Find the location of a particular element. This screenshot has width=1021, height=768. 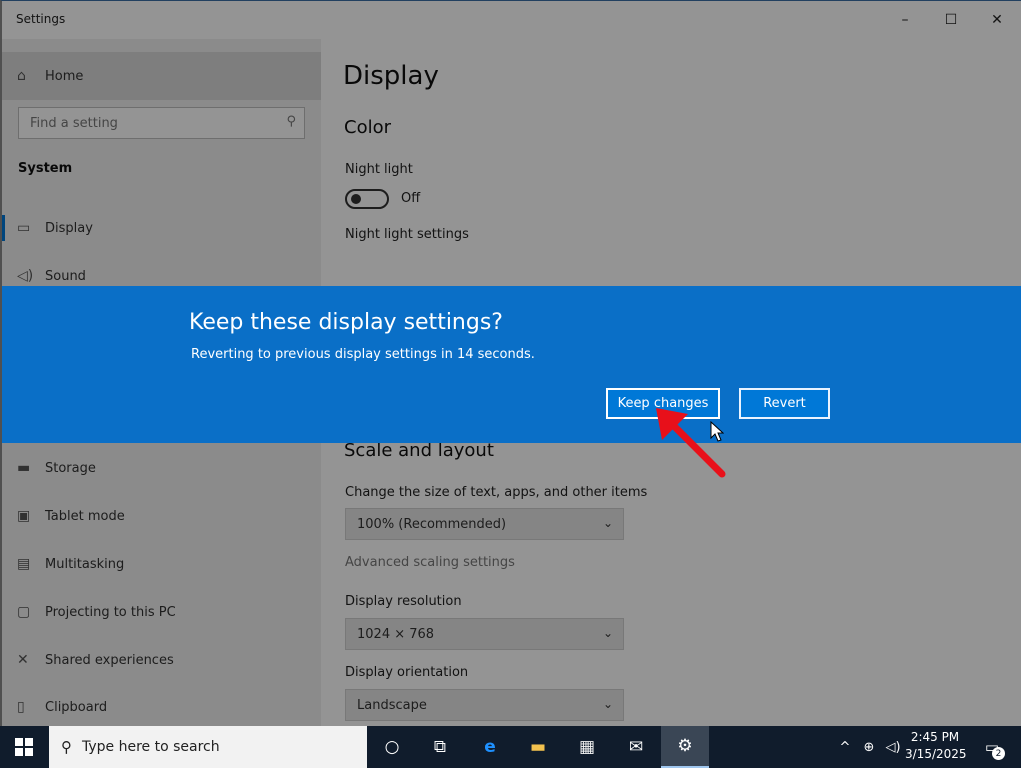

show-hidden-icons-icon: ^ is located at coordinates (845, 747).